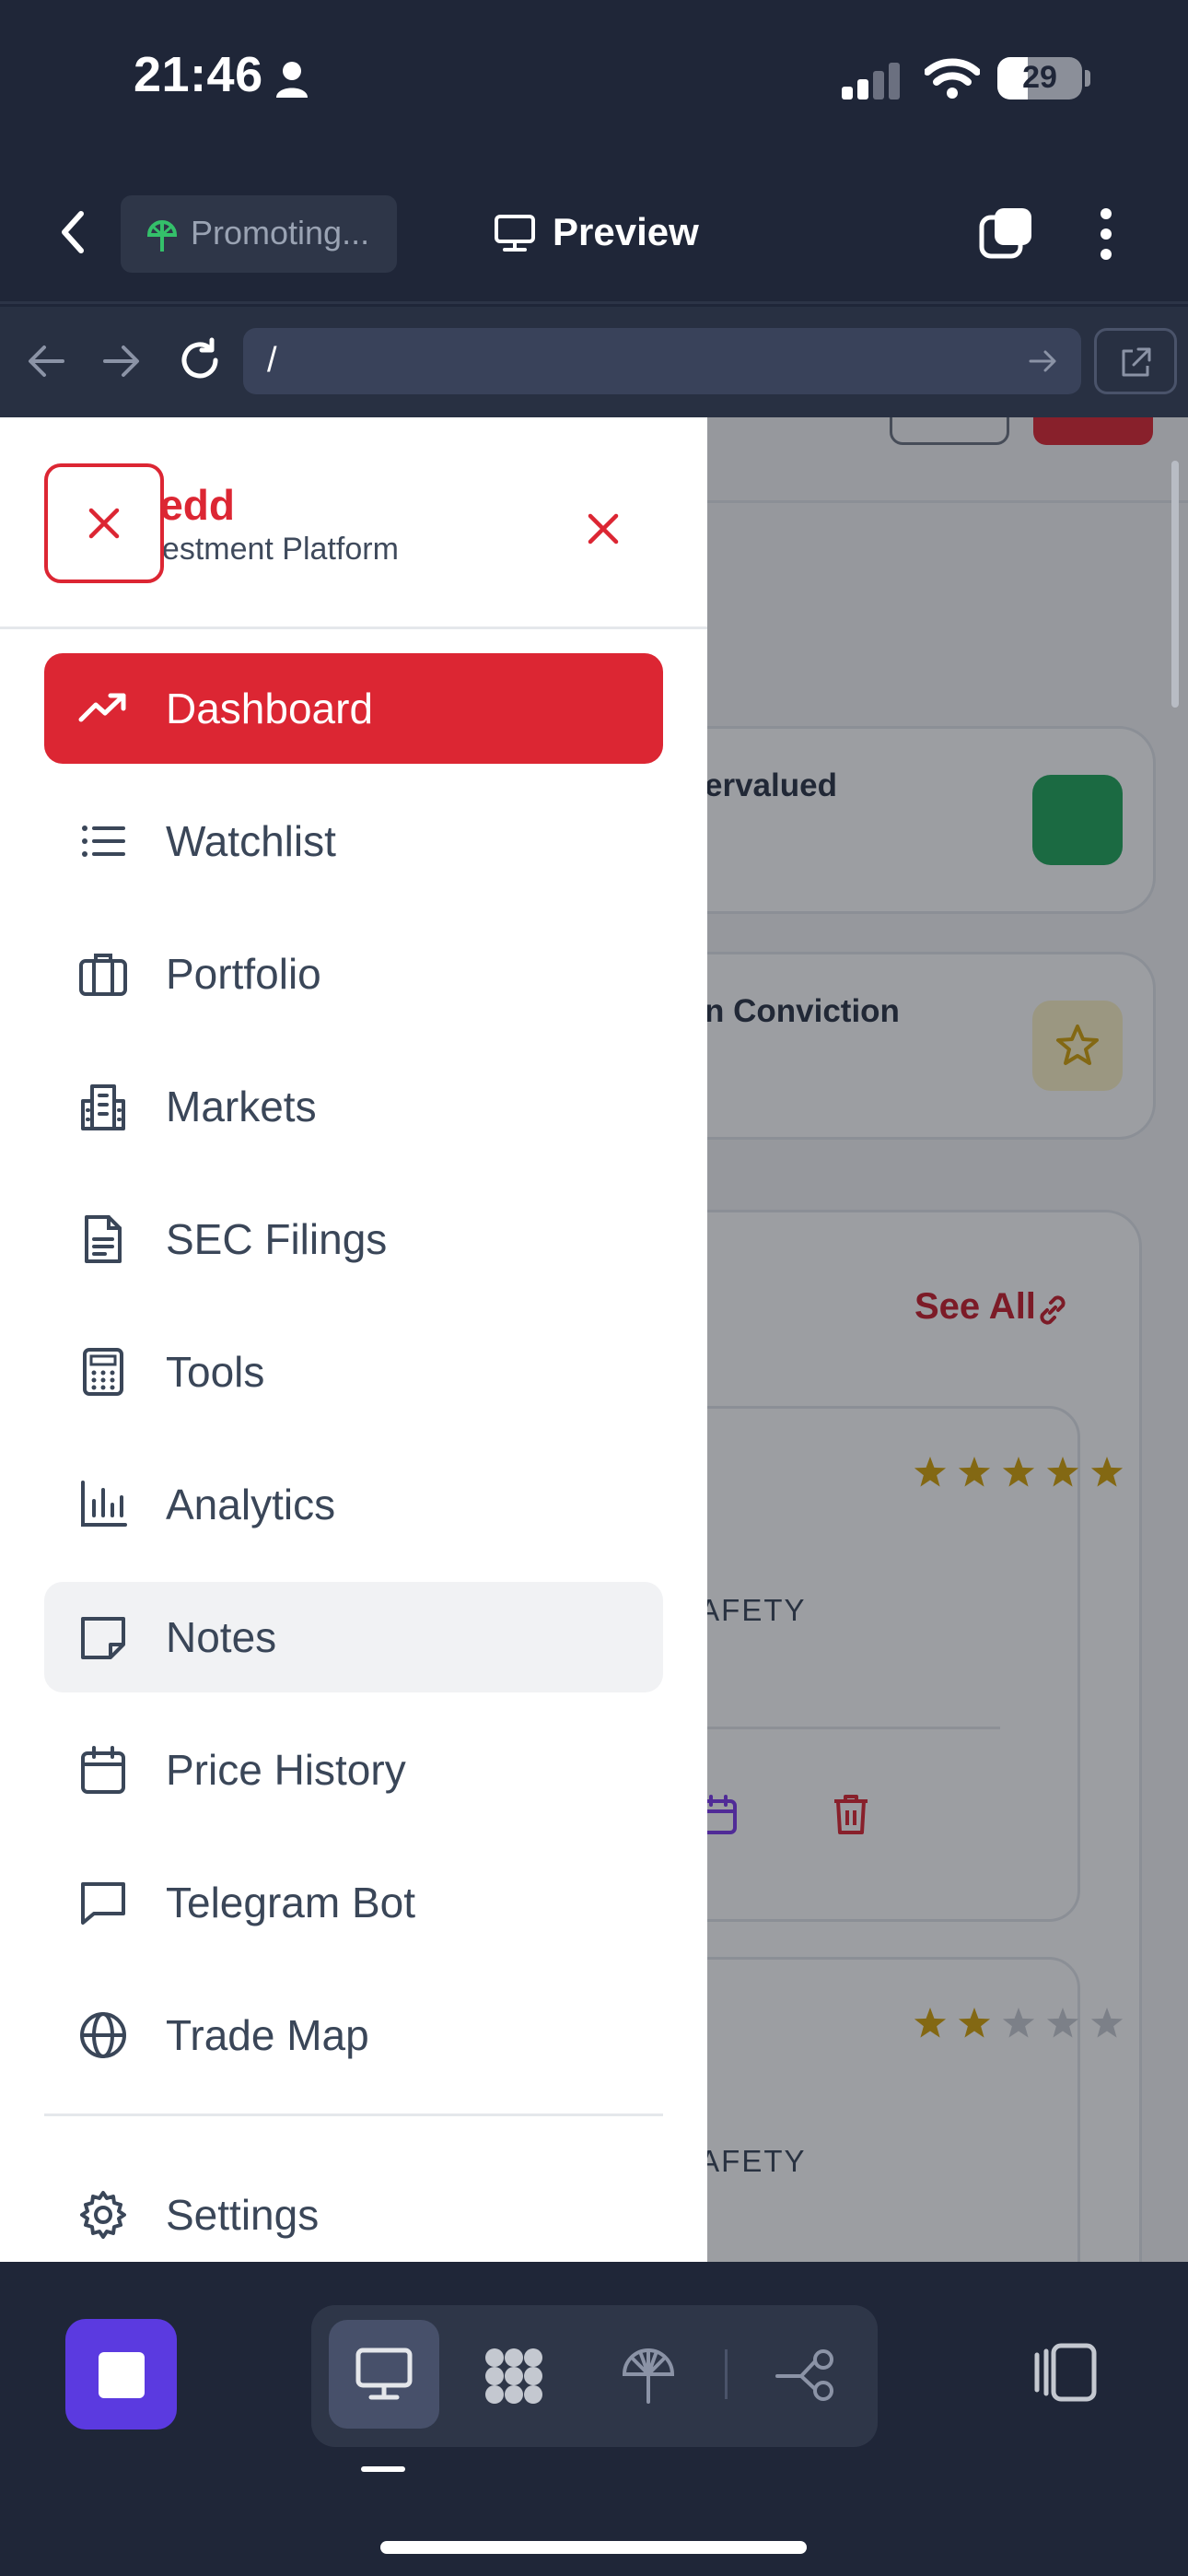 The height and width of the screenshot is (2576, 1188). I want to click on drawer-header: Redd nvestment Platform, so click(353, 523).